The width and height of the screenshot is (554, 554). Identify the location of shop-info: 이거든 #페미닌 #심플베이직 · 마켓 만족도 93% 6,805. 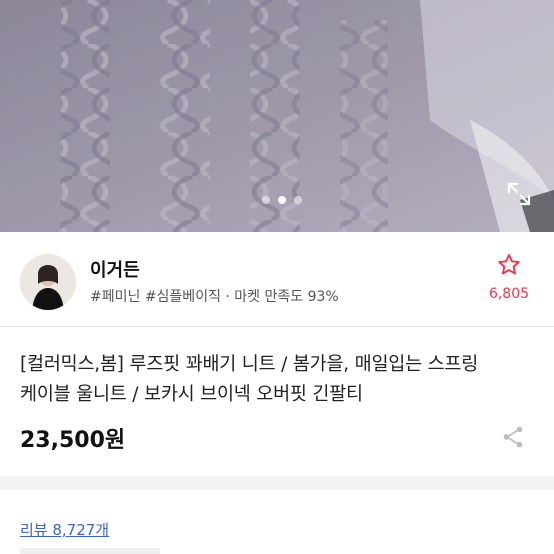
(277, 281).